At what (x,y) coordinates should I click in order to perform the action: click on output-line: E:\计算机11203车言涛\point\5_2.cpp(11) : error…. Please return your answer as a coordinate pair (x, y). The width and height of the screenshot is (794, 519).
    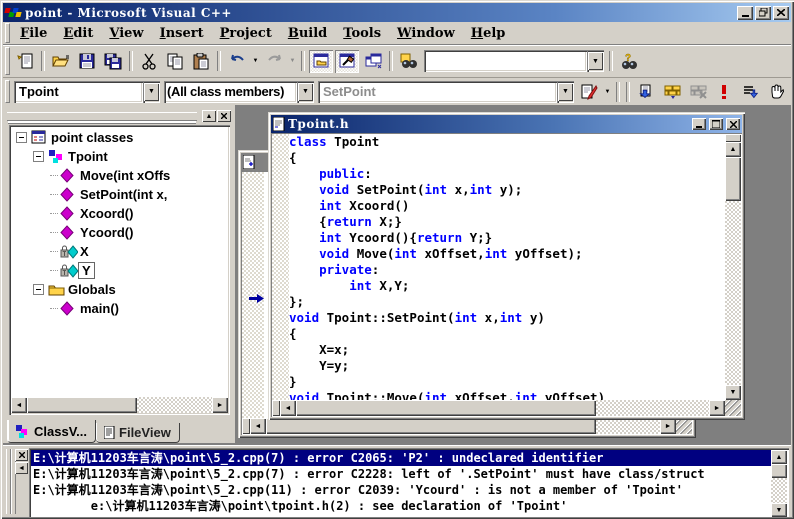
    Looking at the image, I should click on (401, 490).